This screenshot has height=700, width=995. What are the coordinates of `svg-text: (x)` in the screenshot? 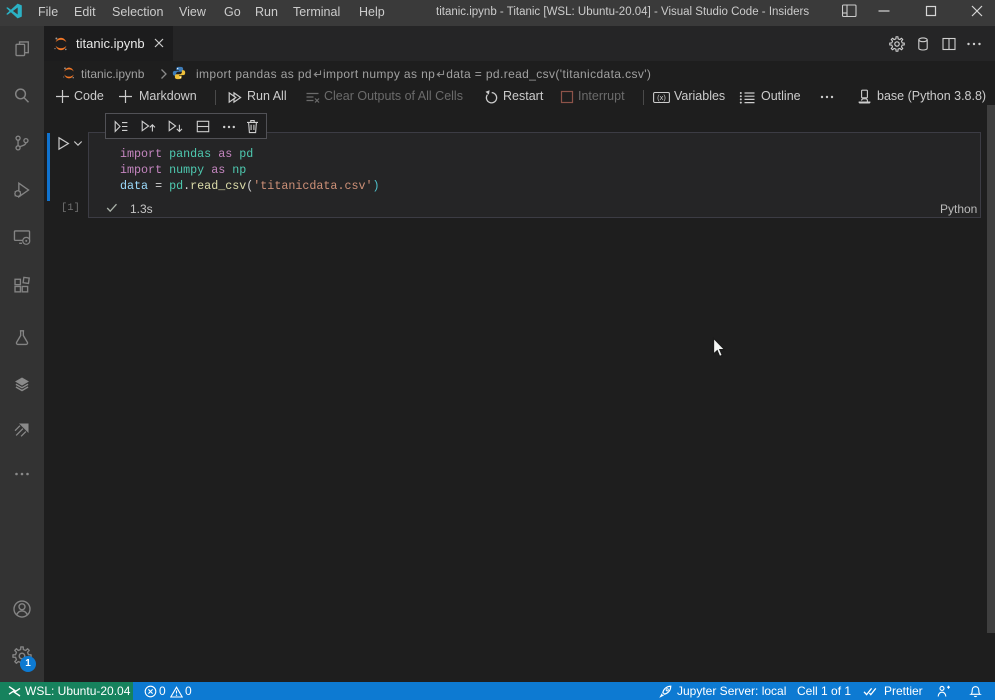 It's located at (661, 97).